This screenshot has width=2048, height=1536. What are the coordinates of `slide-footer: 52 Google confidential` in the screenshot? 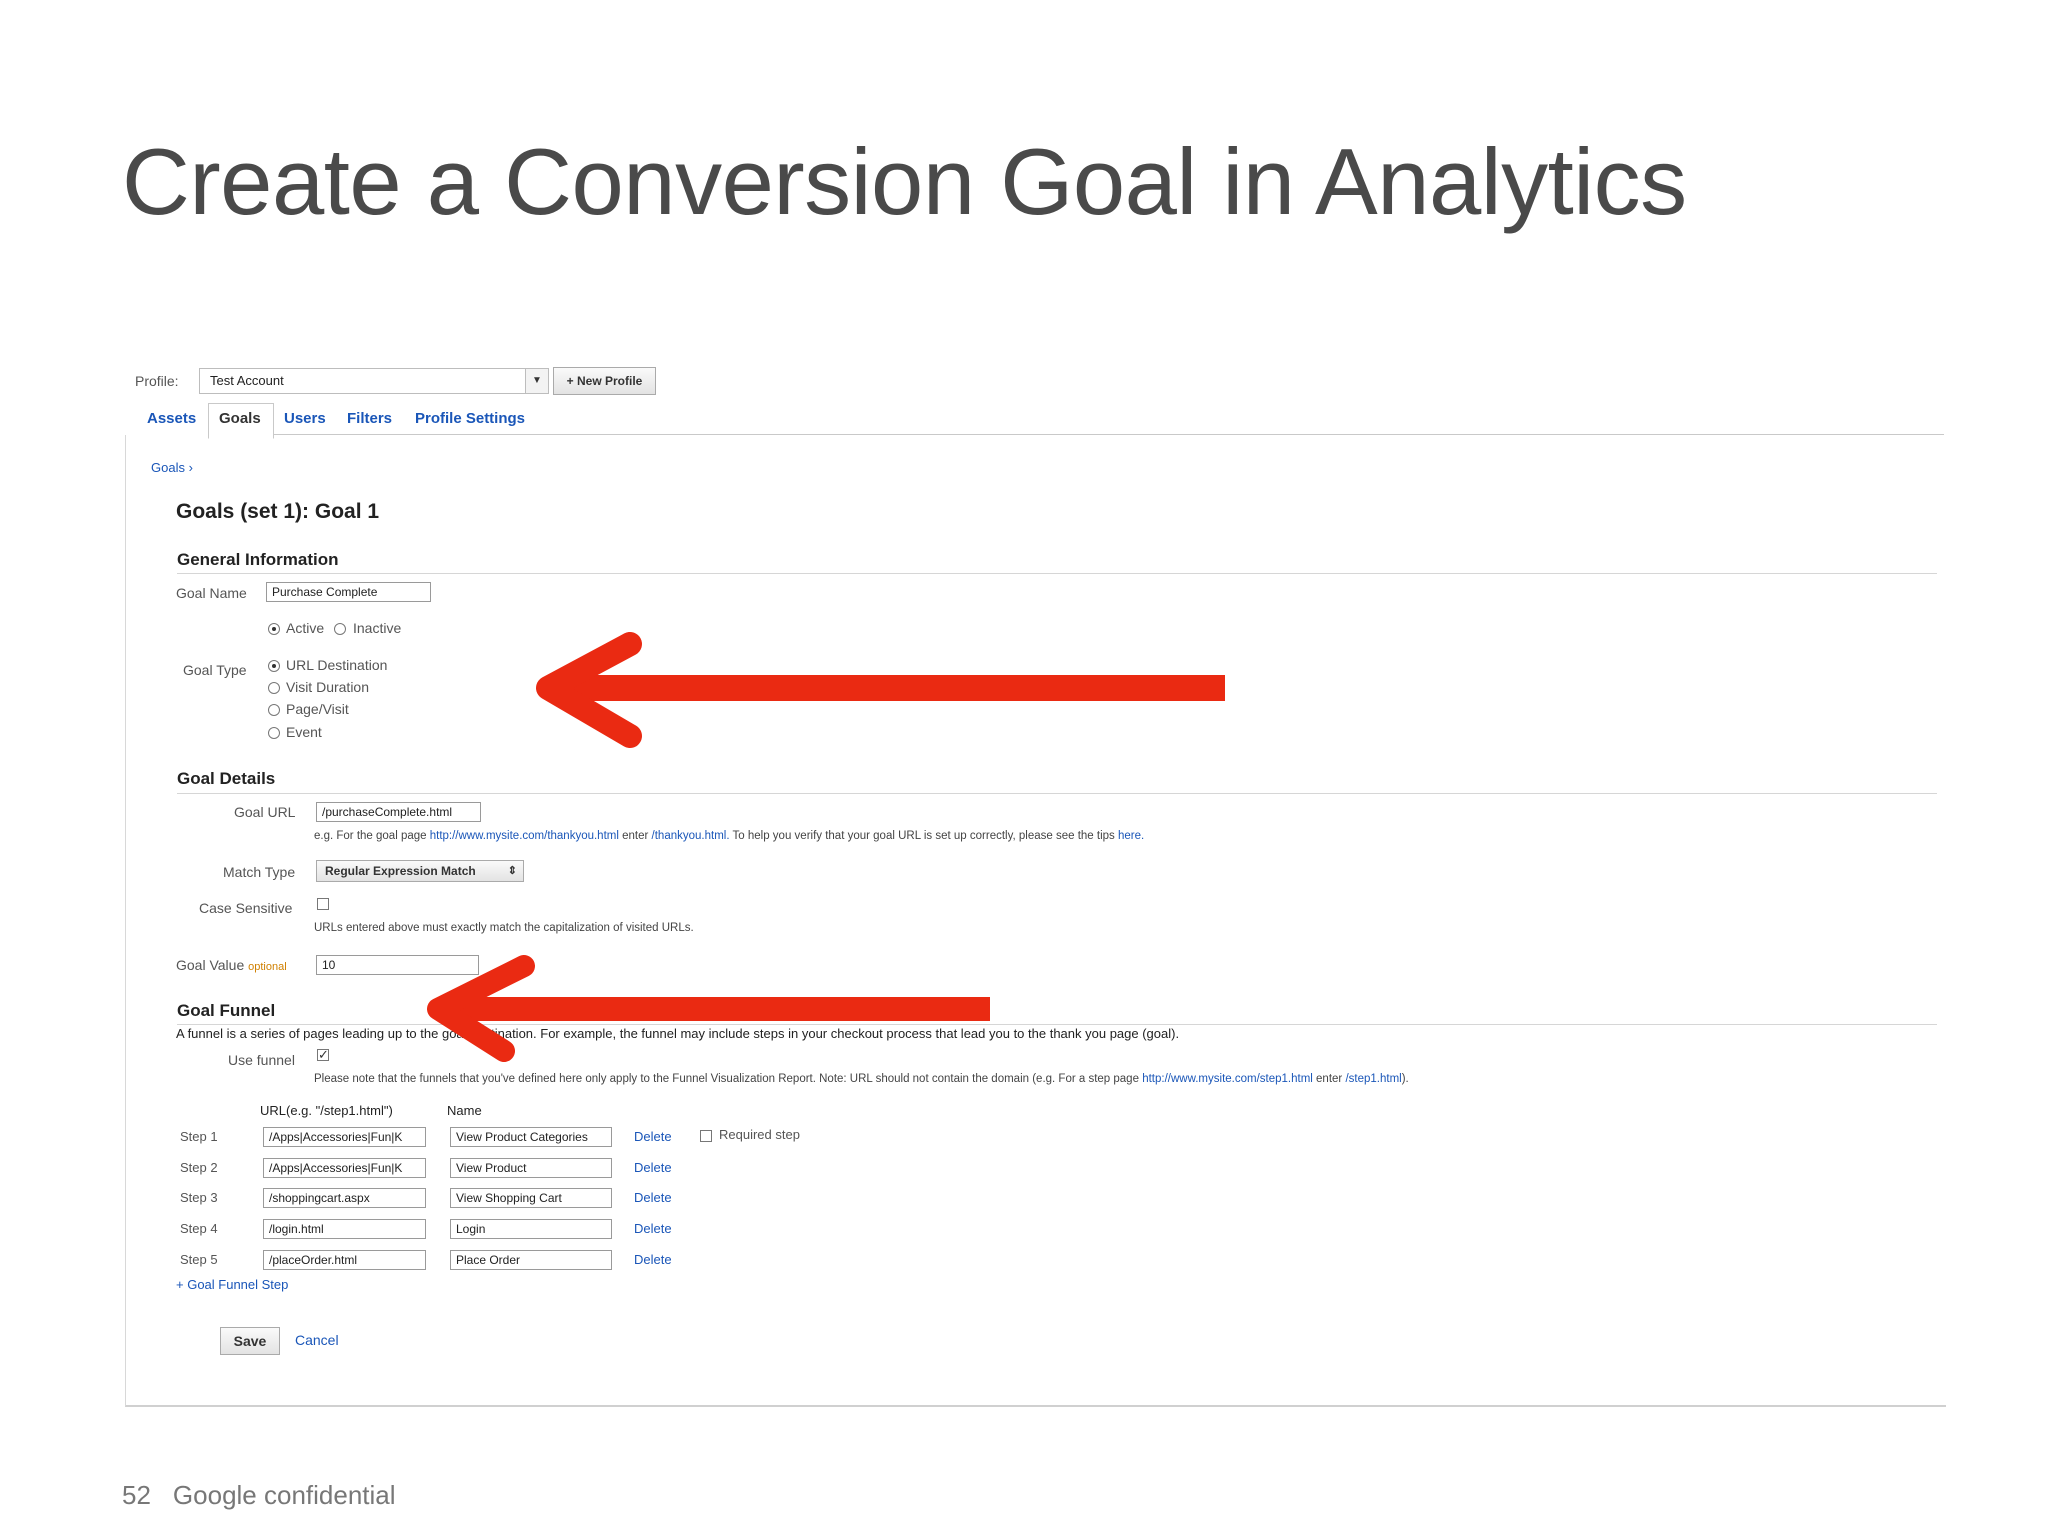 It's located at (270, 1495).